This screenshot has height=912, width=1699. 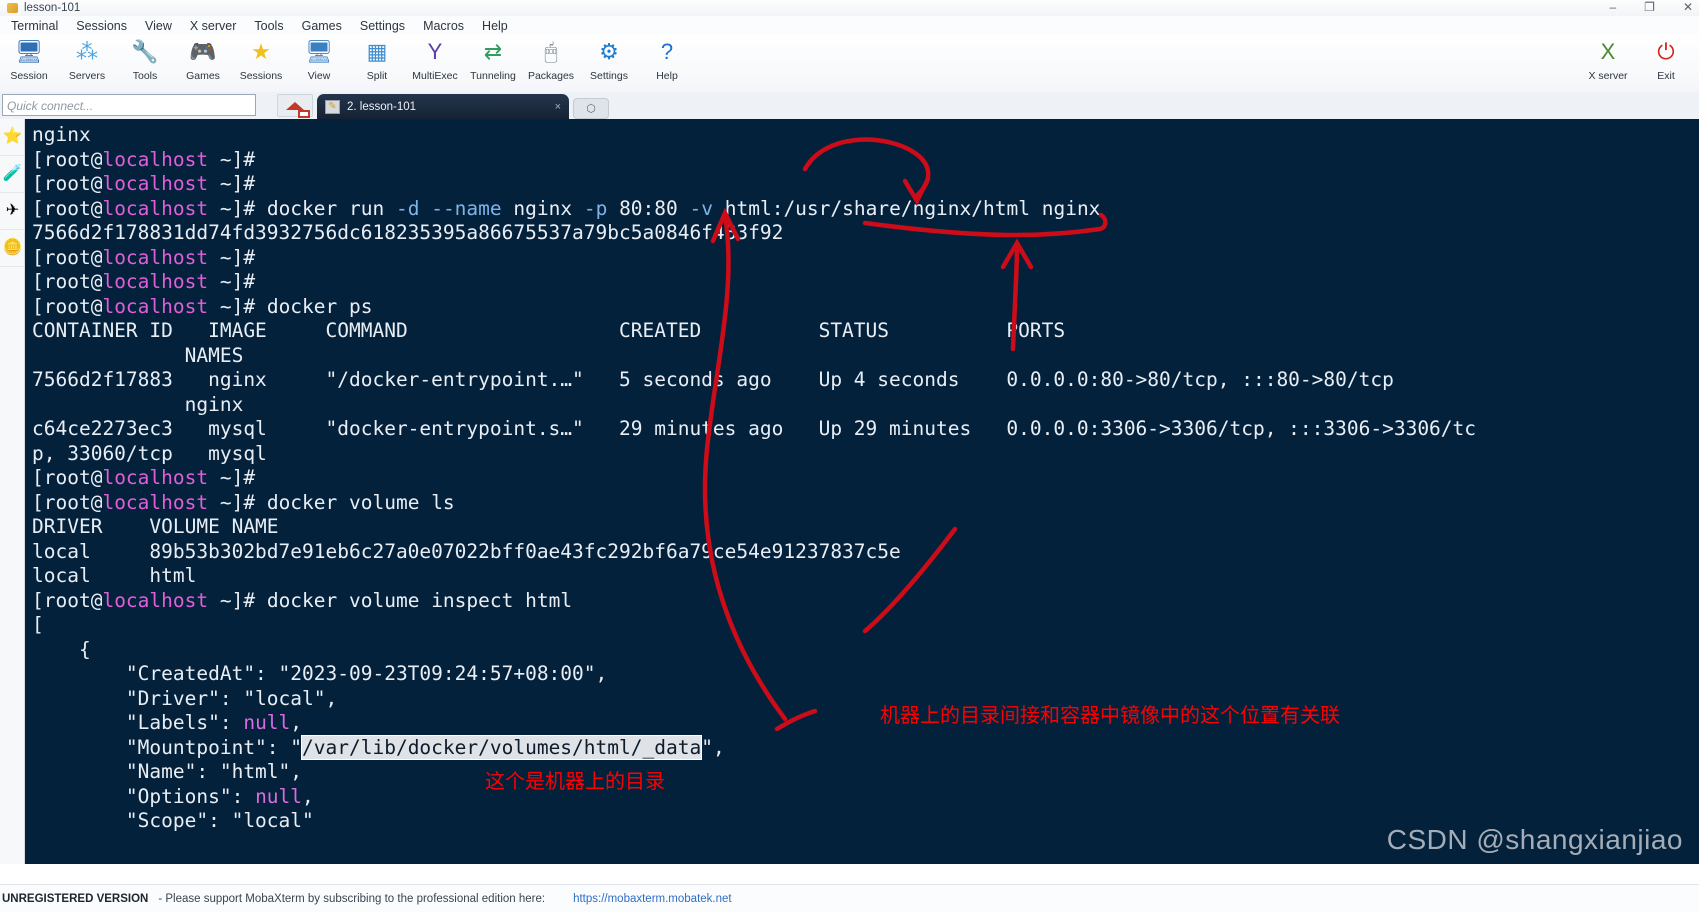 I want to click on terminal-line: "Driver": "local",, so click(x=185, y=698).